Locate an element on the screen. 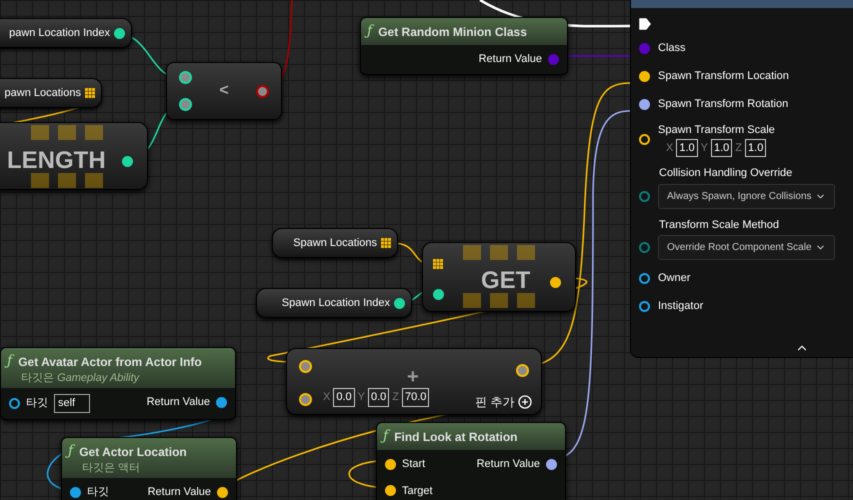 This screenshot has height=500, width=853. variable-label: pawn Location Index is located at coordinates (59, 33).